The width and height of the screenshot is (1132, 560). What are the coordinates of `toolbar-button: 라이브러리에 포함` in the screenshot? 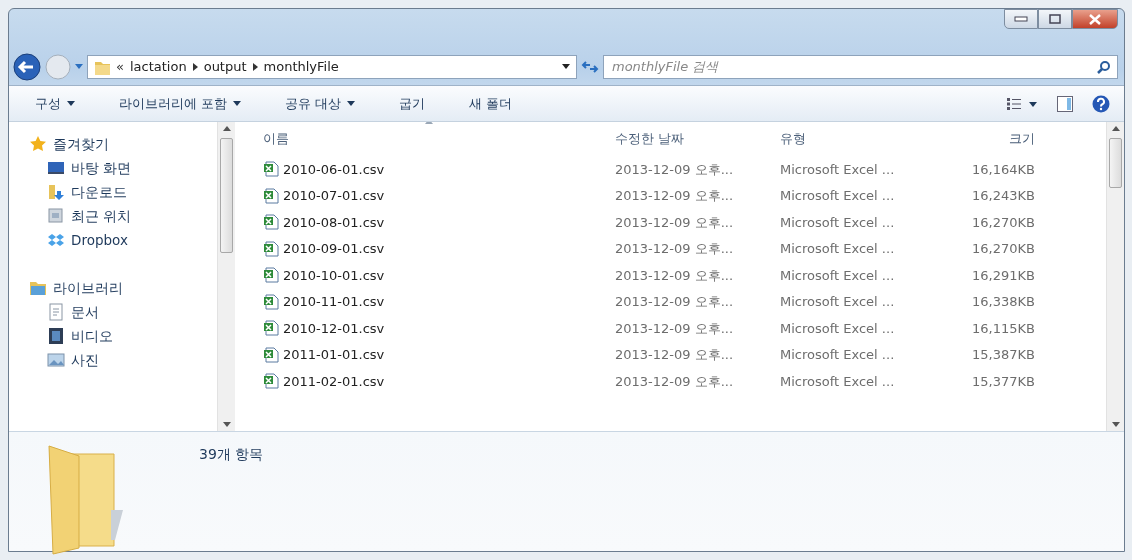 It's located at (180, 103).